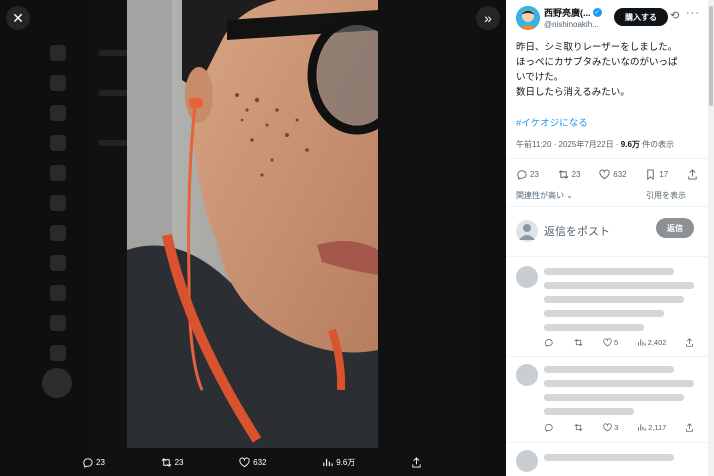 This screenshot has width=714, height=476. Describe the element at coordinates (651, 174) in the screenshot. I see `bookmark-icon` at that location.